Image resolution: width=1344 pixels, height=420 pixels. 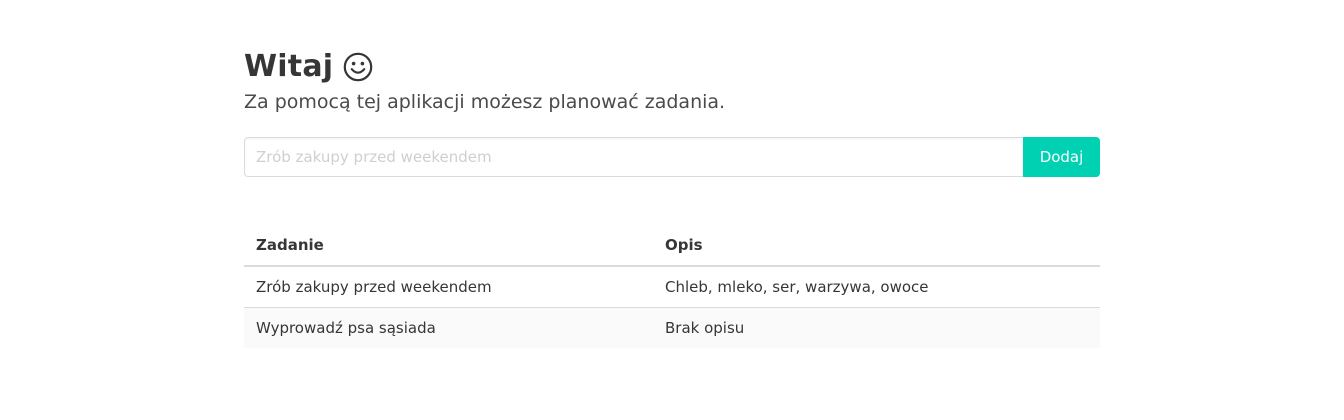 I want to click on task-input, so click(x=633, y=157).